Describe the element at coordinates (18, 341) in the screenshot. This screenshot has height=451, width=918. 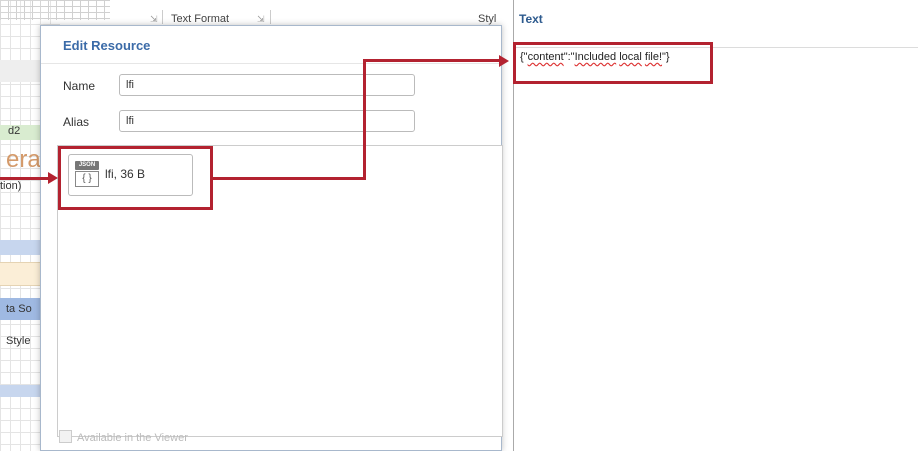
I see `sheet-cell: Style` at that location.